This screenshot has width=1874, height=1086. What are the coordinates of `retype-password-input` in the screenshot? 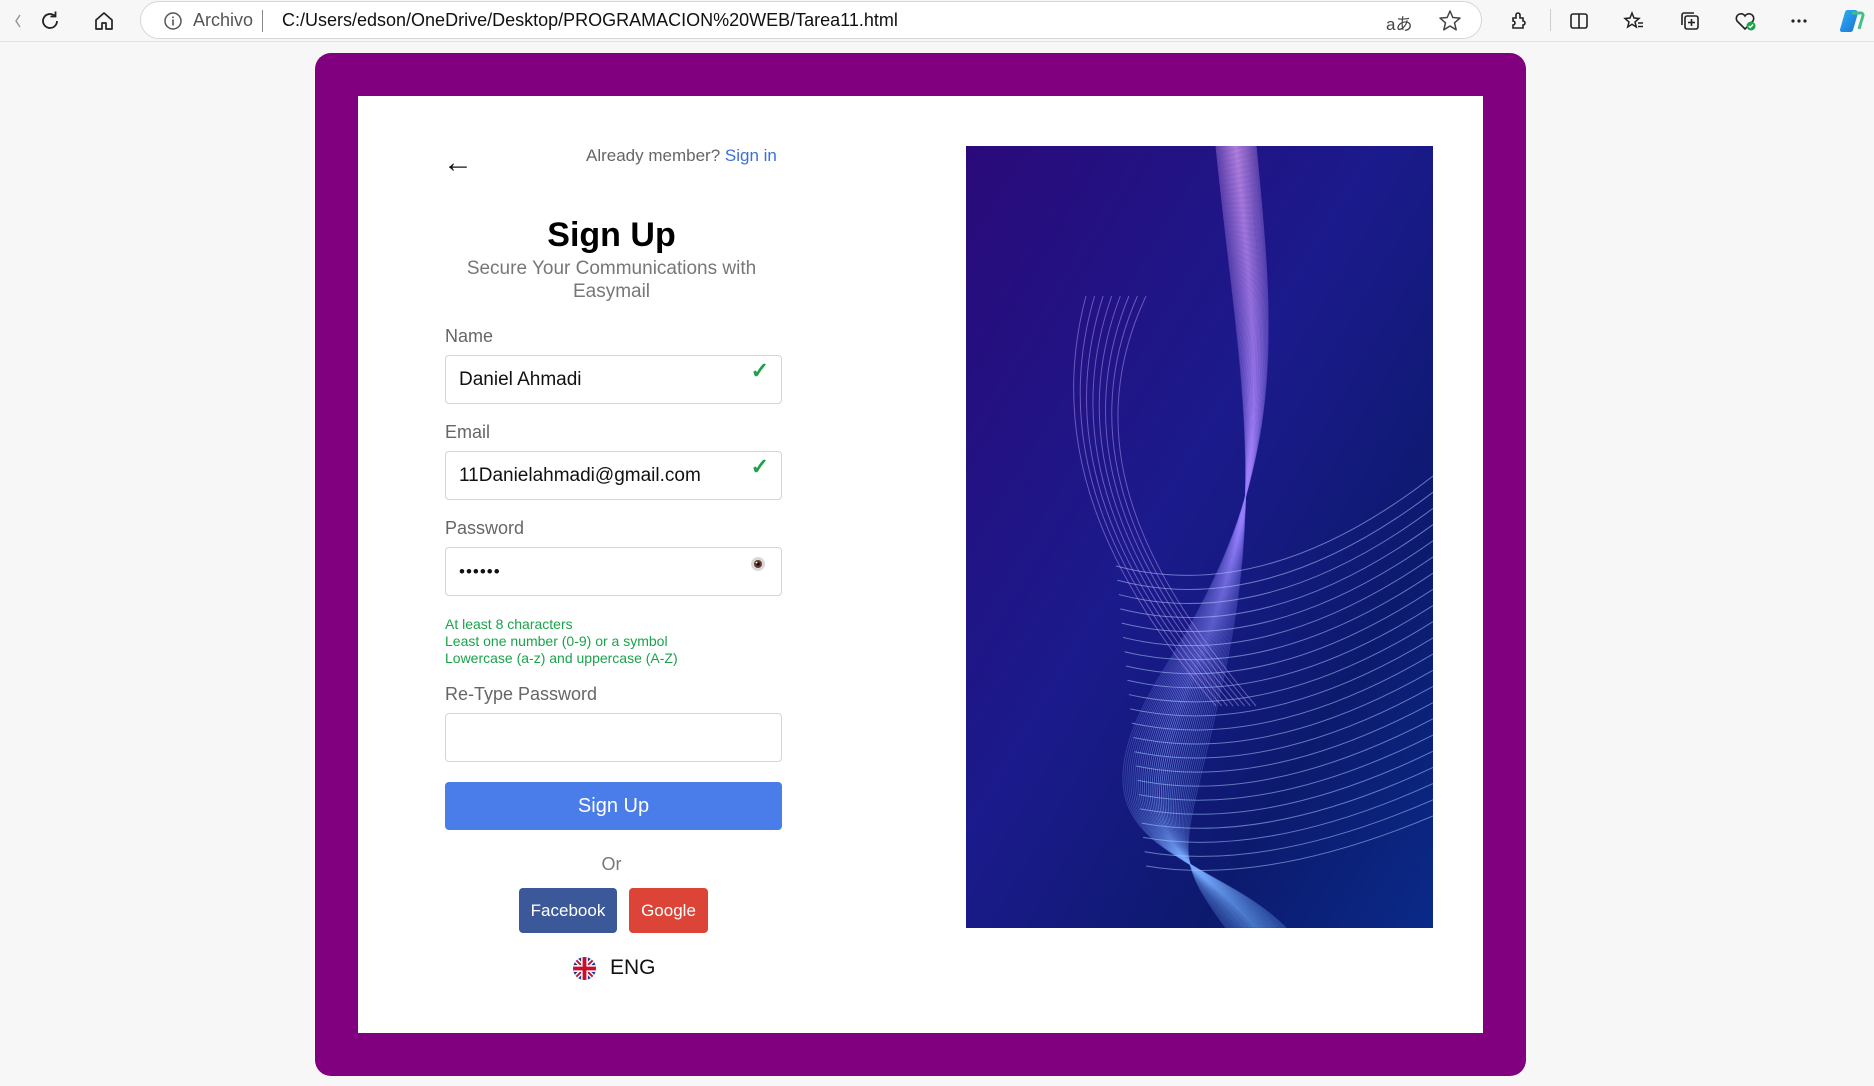 It's located at (613, 737).